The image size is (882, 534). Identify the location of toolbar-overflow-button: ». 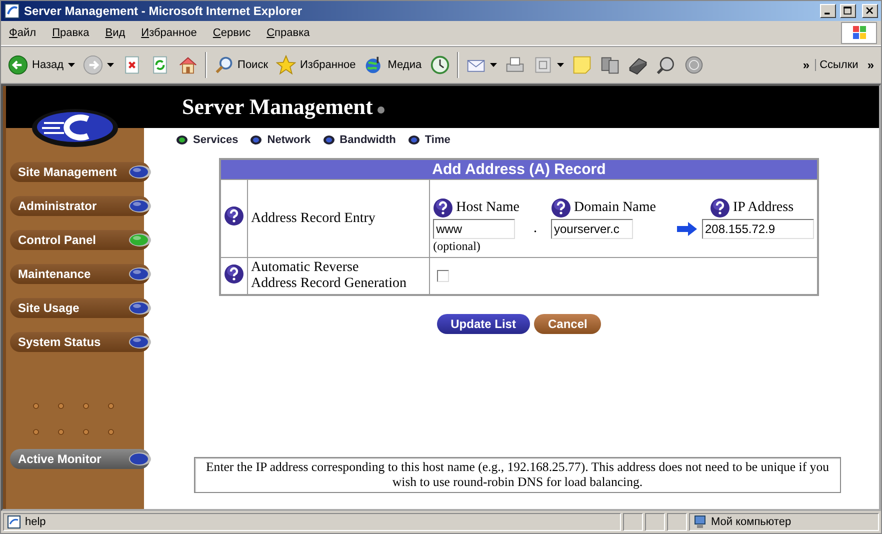
(806, 65).